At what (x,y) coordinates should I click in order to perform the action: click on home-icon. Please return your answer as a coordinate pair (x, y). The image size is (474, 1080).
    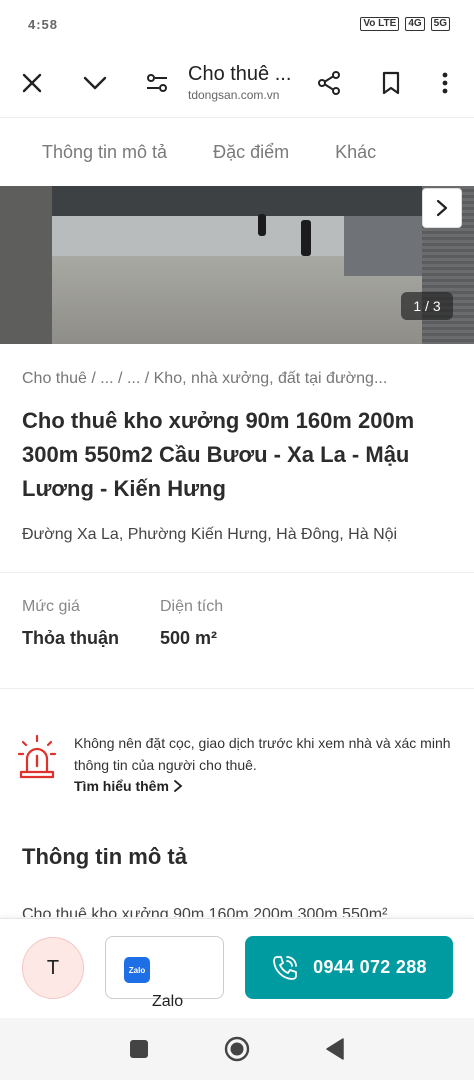
    Looking at the image, I should click on (237, 1049).